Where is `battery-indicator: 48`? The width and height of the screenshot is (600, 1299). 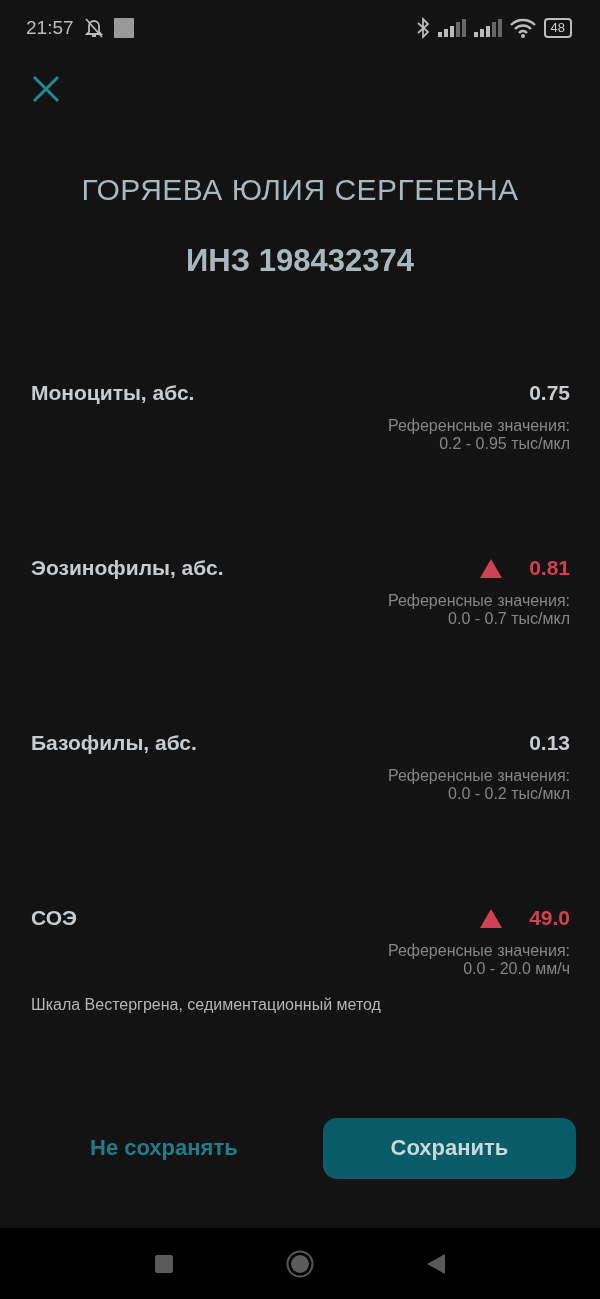
battery-indicator: 48 is located at coordinates (557, 27).